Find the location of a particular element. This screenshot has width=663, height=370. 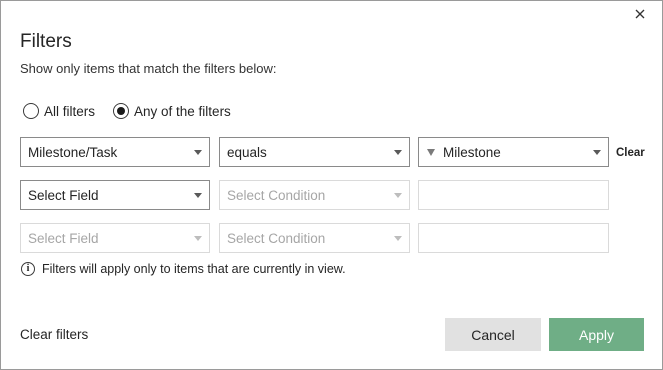

row3-field-select: Select Field is located at coordinates (115, 238).